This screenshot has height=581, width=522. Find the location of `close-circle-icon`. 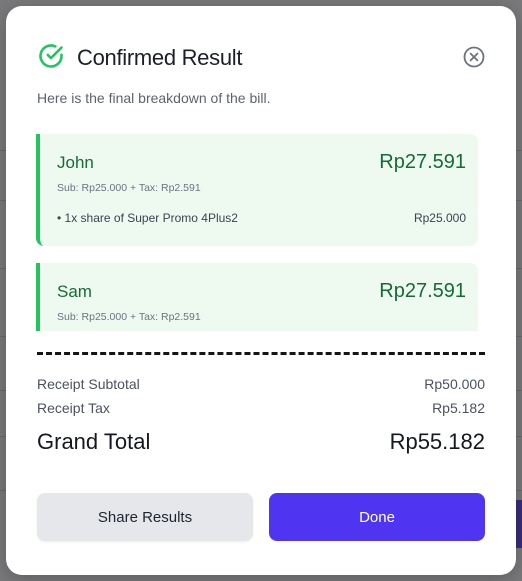

close-circle-icon is located at coordinates (474, 57).